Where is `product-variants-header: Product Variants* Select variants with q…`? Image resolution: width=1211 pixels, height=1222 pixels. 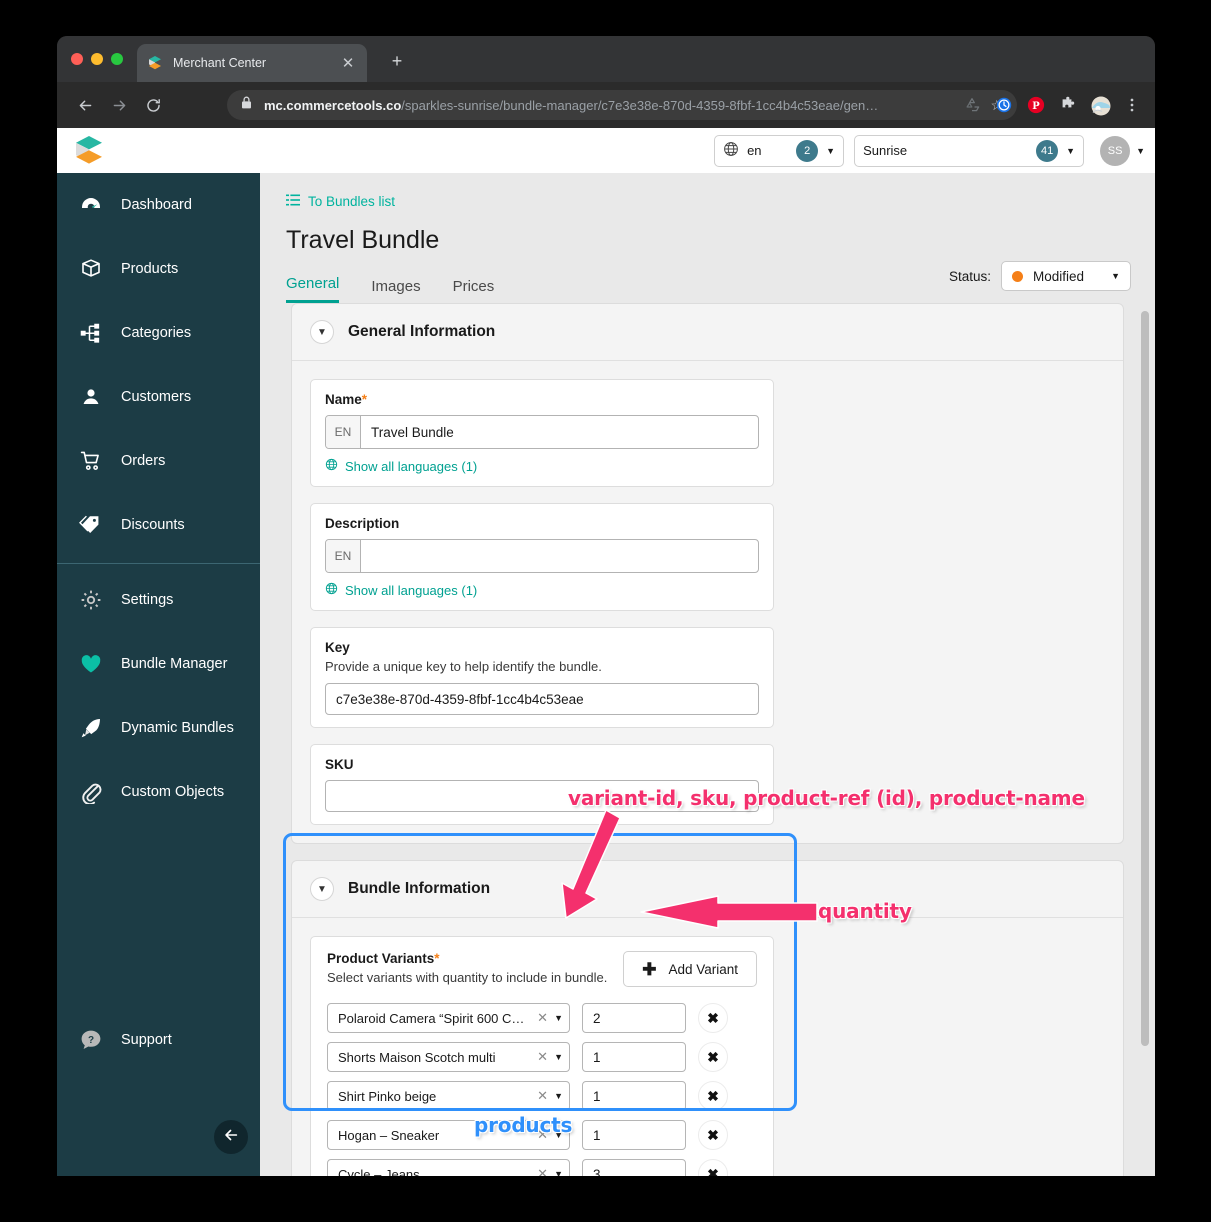 product-variants-header: Product Variants* Select variants with q… is located at coordinates (542, 972).